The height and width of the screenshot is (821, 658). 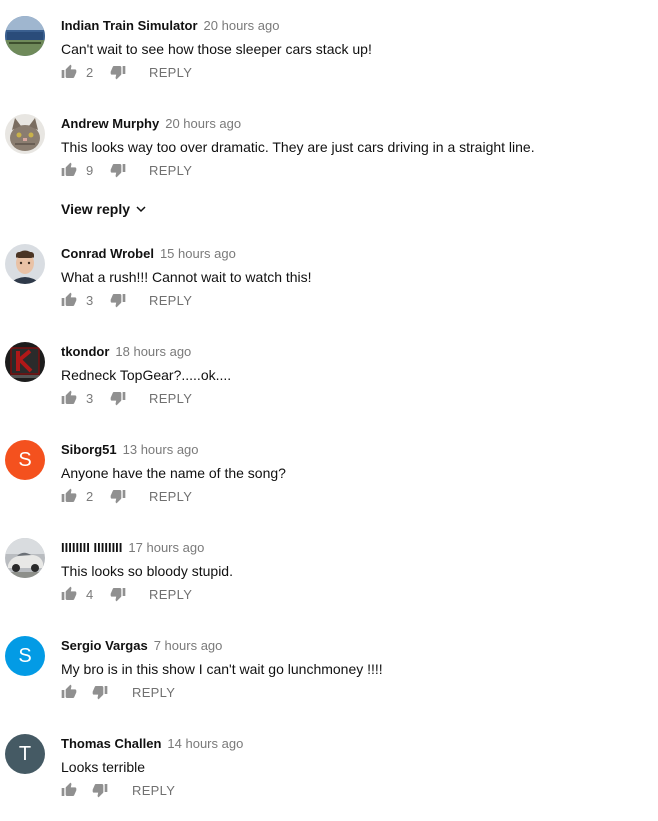 I want to click on comment-text: This looks so bloody stupid., so click(x=147, y=571).